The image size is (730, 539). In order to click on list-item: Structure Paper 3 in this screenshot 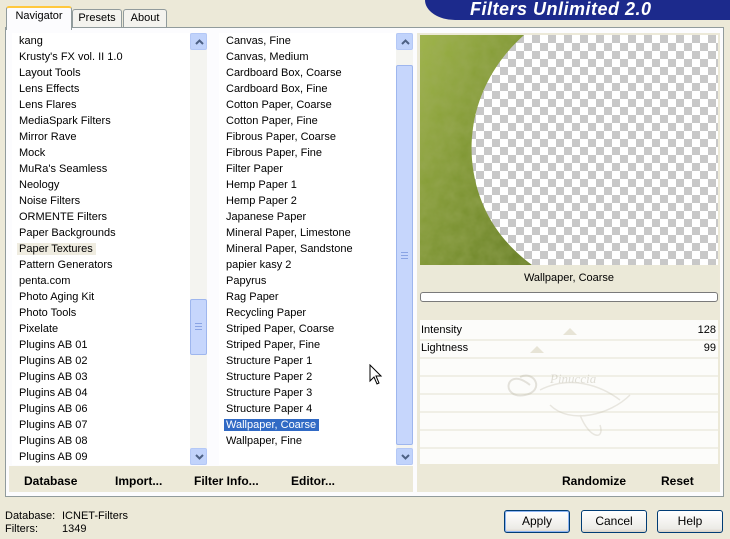, I will do `click(307, 393)`.